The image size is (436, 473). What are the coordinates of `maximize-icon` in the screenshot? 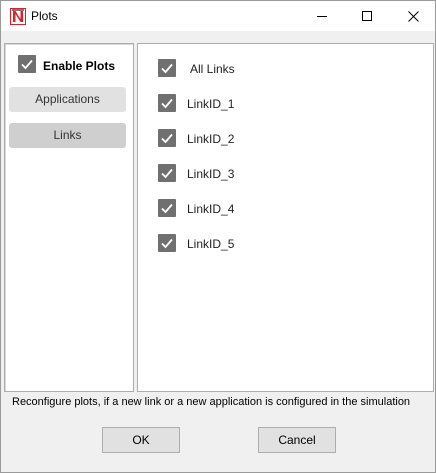 It's located at (367, 16).